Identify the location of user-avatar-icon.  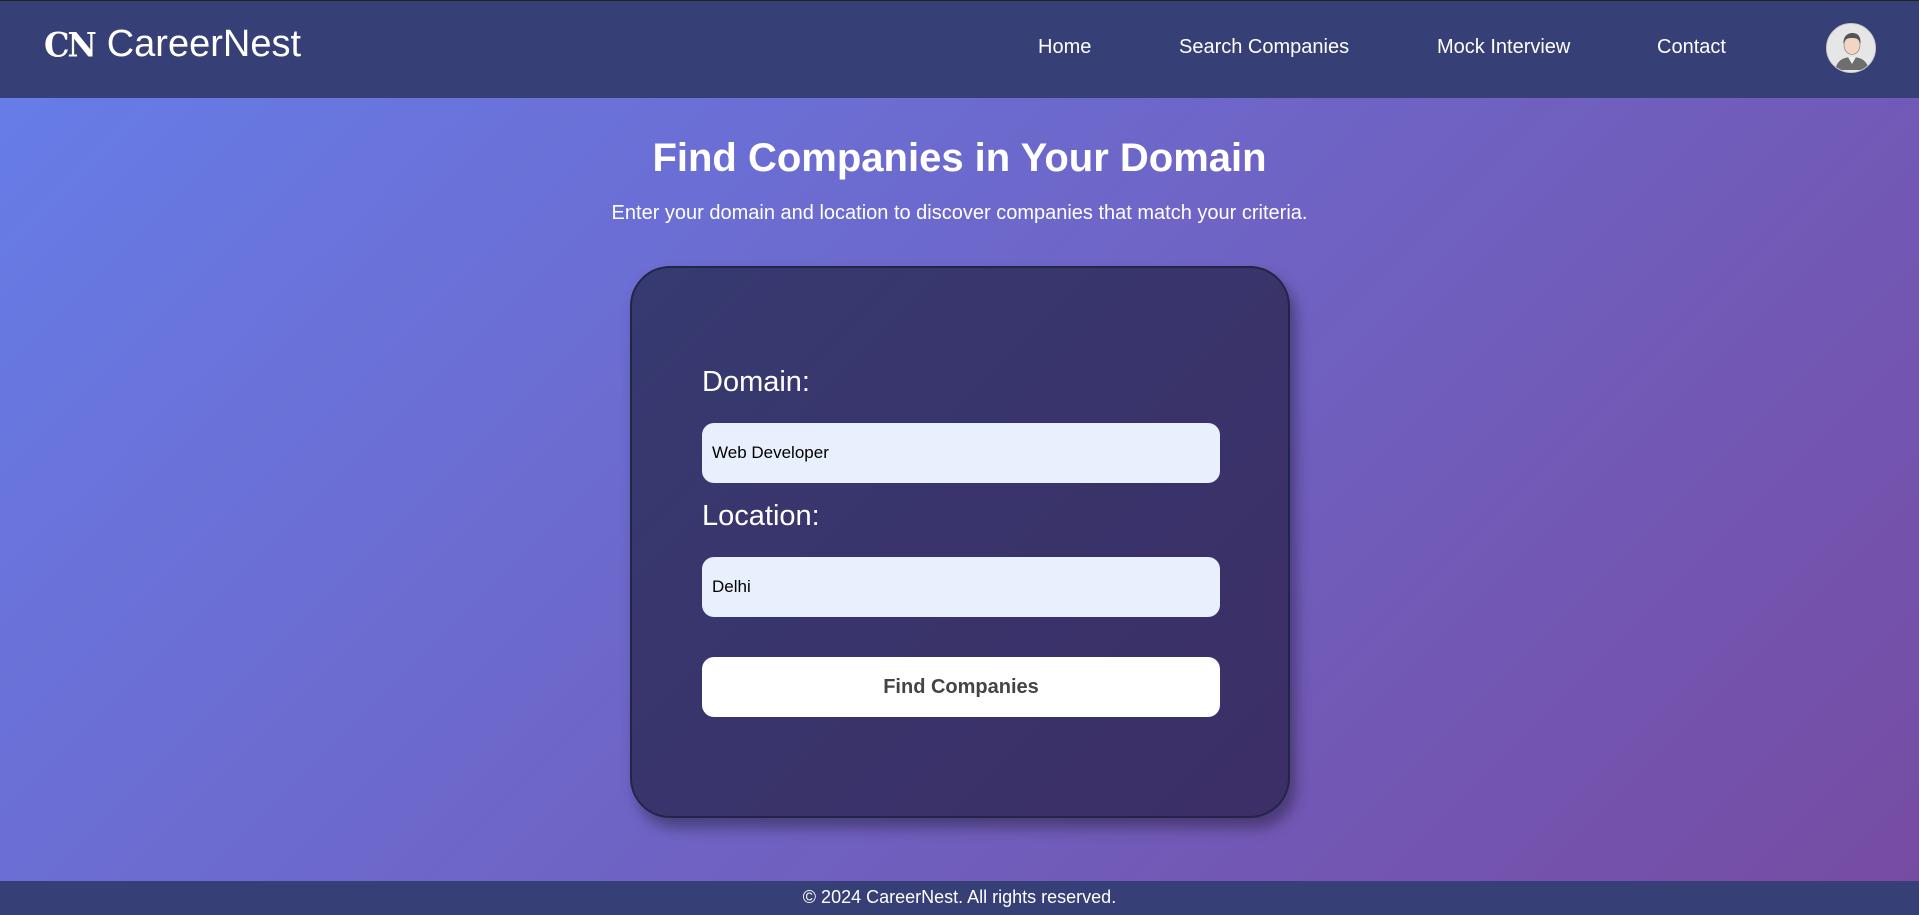
(1851, 48).